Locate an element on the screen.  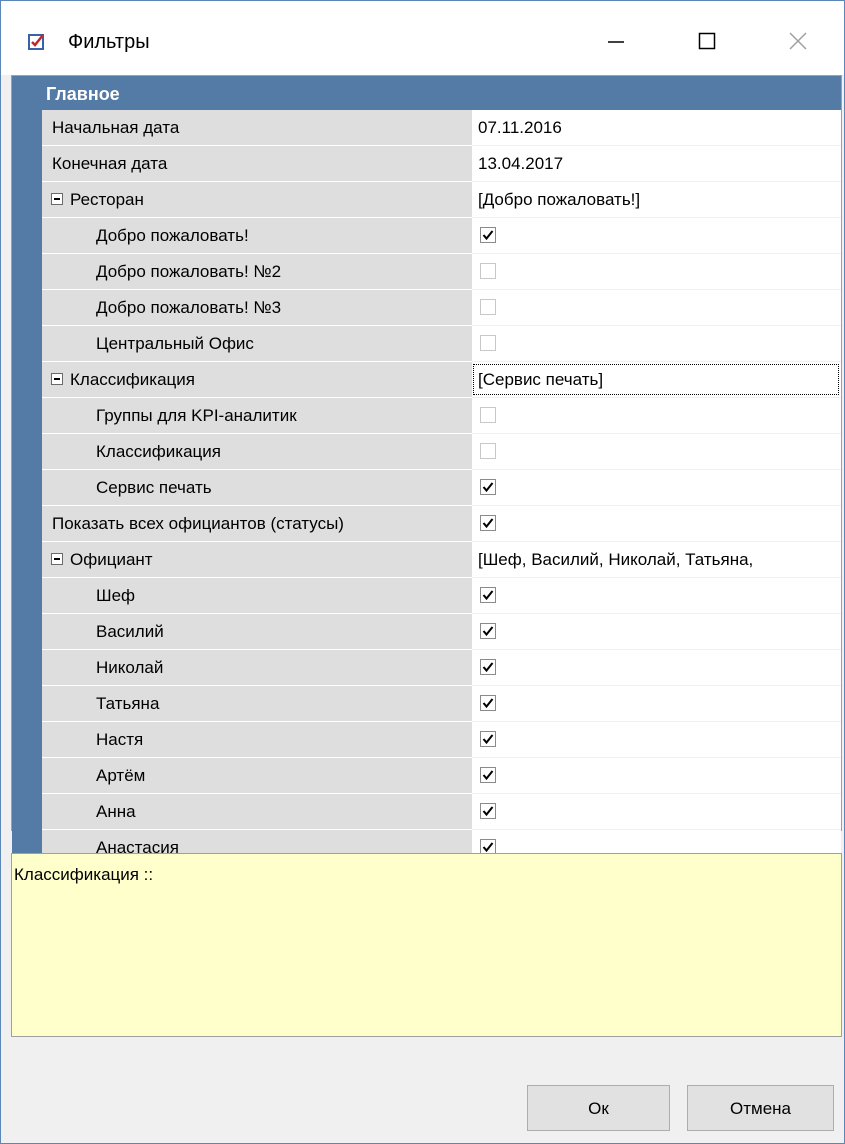
minimize-icon is located at coordinates (616, 42).